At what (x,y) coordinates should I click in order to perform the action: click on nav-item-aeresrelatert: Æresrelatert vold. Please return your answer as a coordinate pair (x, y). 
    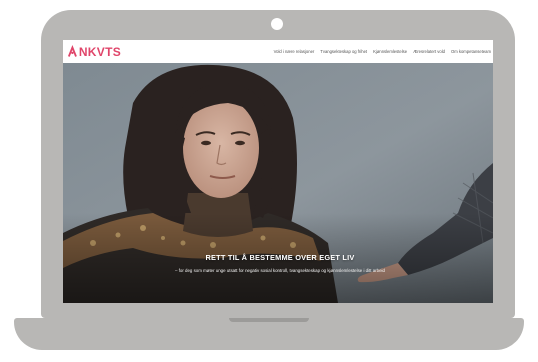
    Looking at the image, I should click on (429, 51).